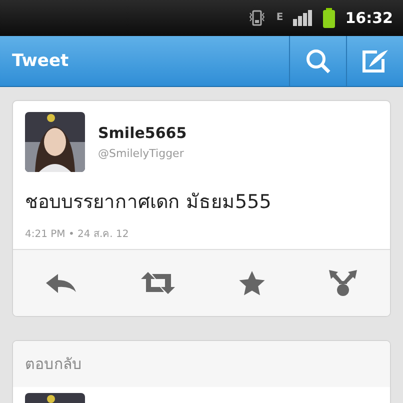 The height and width of the screenshot is (403, 403). What do you see at coordinates (40, 61) in the screenshot?
I see `header-title: Tweet` at bounding box center [40, 61].